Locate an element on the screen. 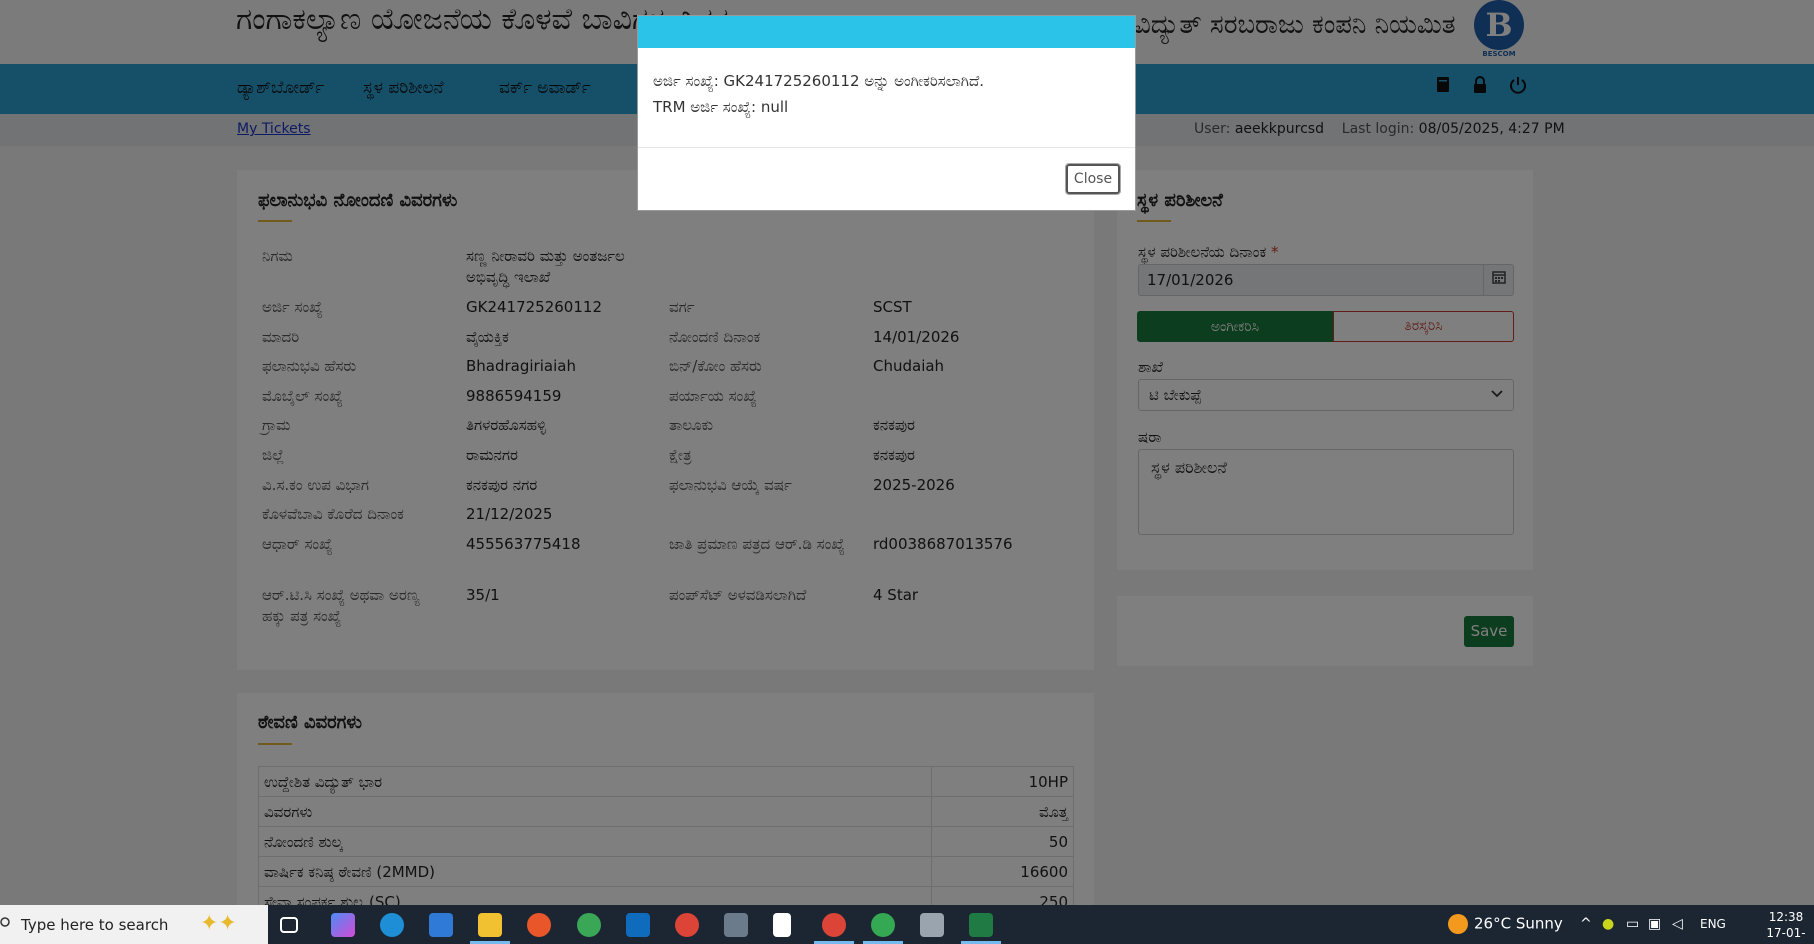  tray-app-icon: ● is located at coordinates (1608, 924).